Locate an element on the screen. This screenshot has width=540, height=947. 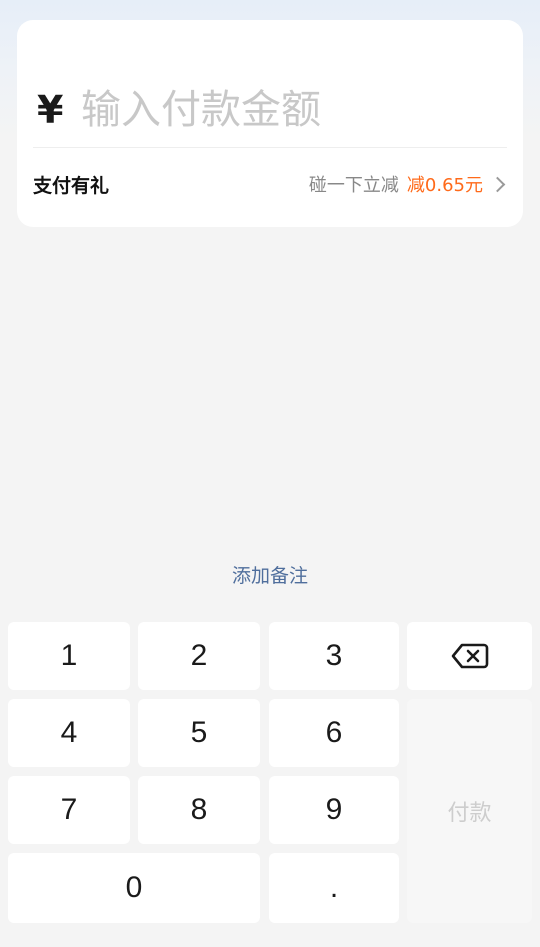
add-note-link: 添加备注 is located at coordinates (270, 574).